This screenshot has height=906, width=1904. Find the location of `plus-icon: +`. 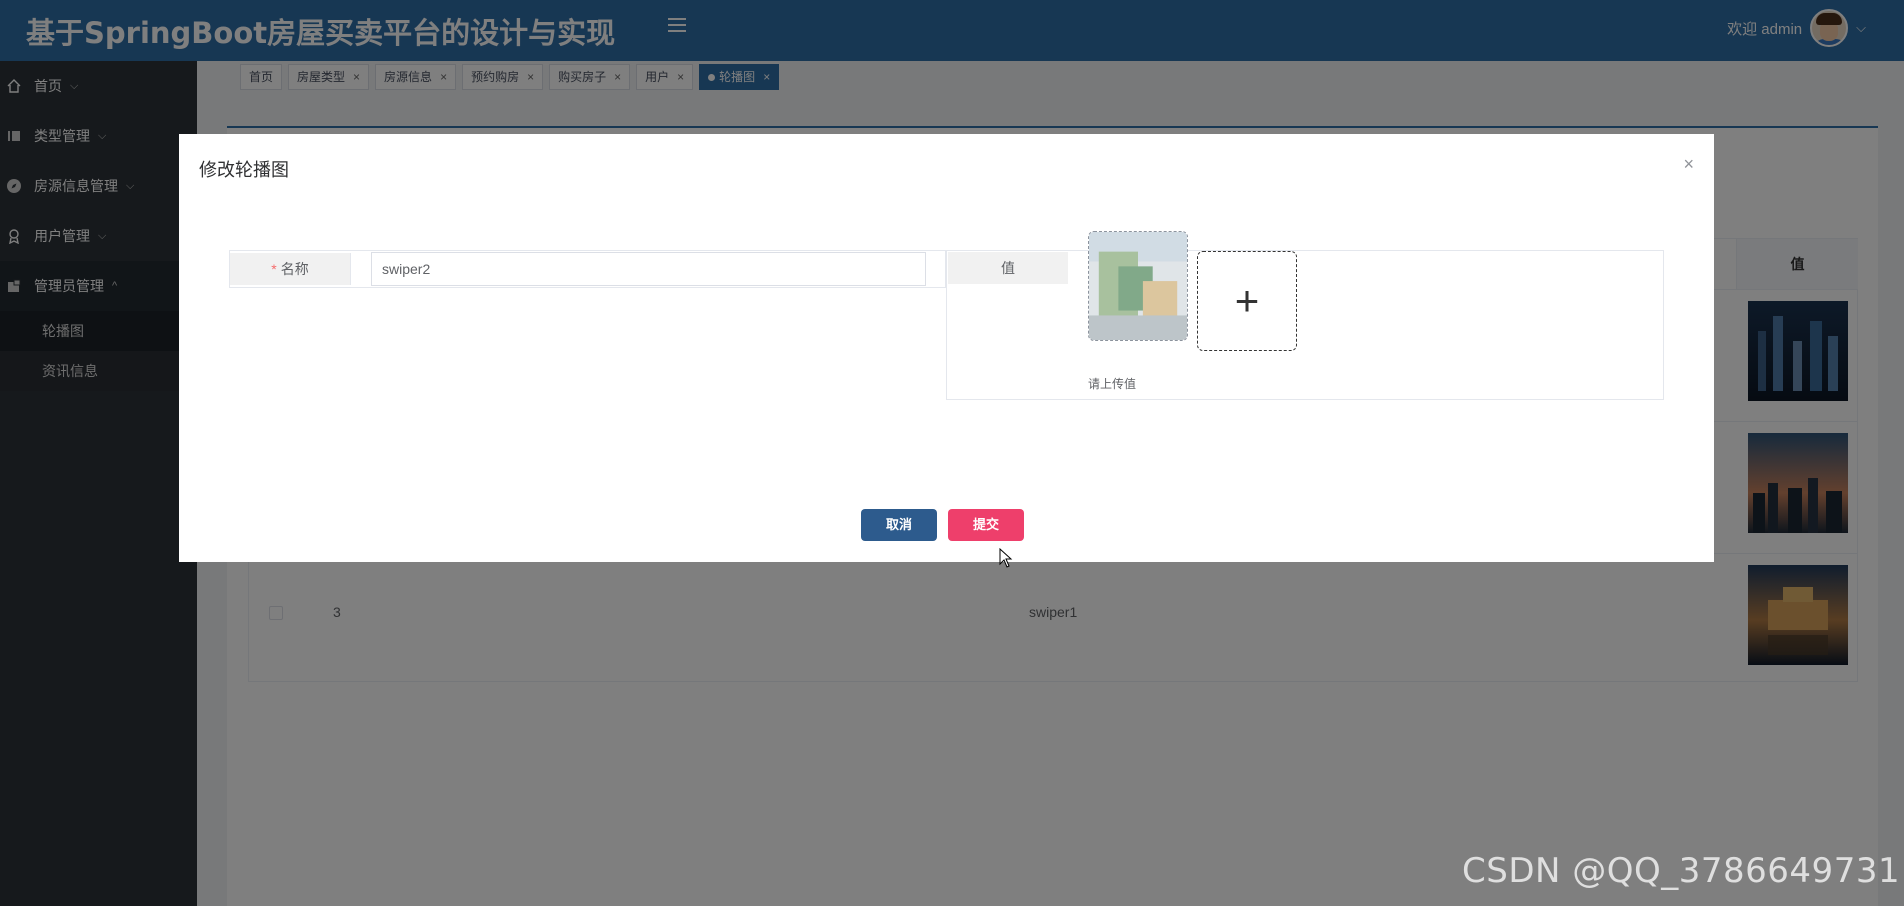

plus-icon: + is located at coordinates (1247, 300).